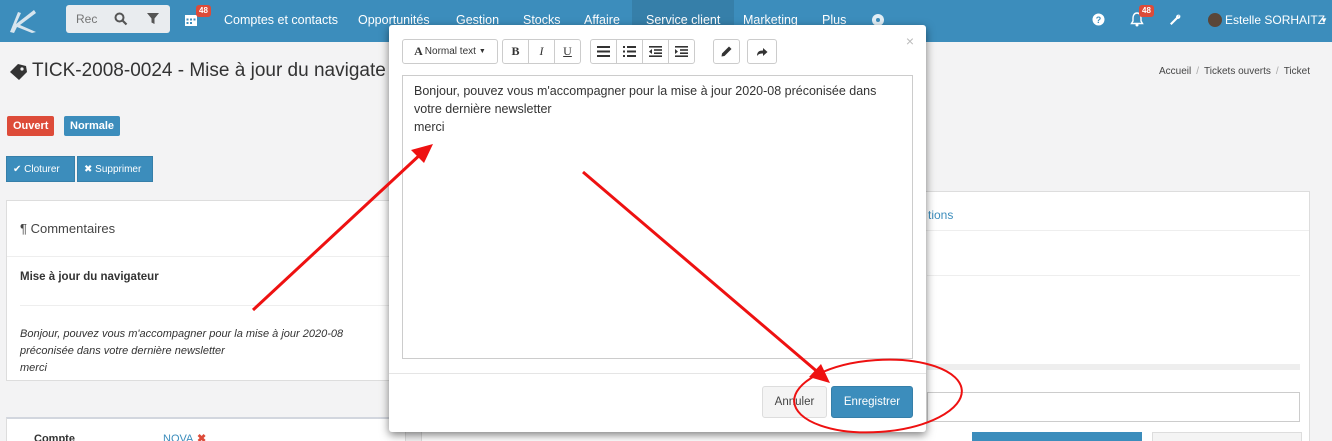  I want to click on annotation-circle, so click(878, 396).